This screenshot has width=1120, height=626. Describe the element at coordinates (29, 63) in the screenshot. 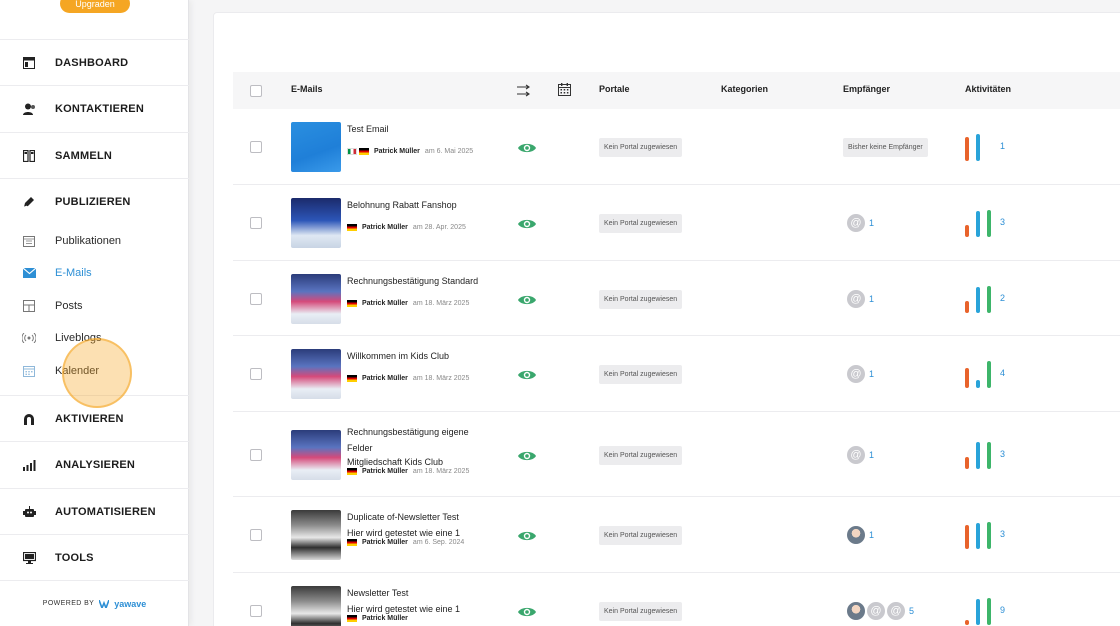

I see `dashboard-icon` at that location.